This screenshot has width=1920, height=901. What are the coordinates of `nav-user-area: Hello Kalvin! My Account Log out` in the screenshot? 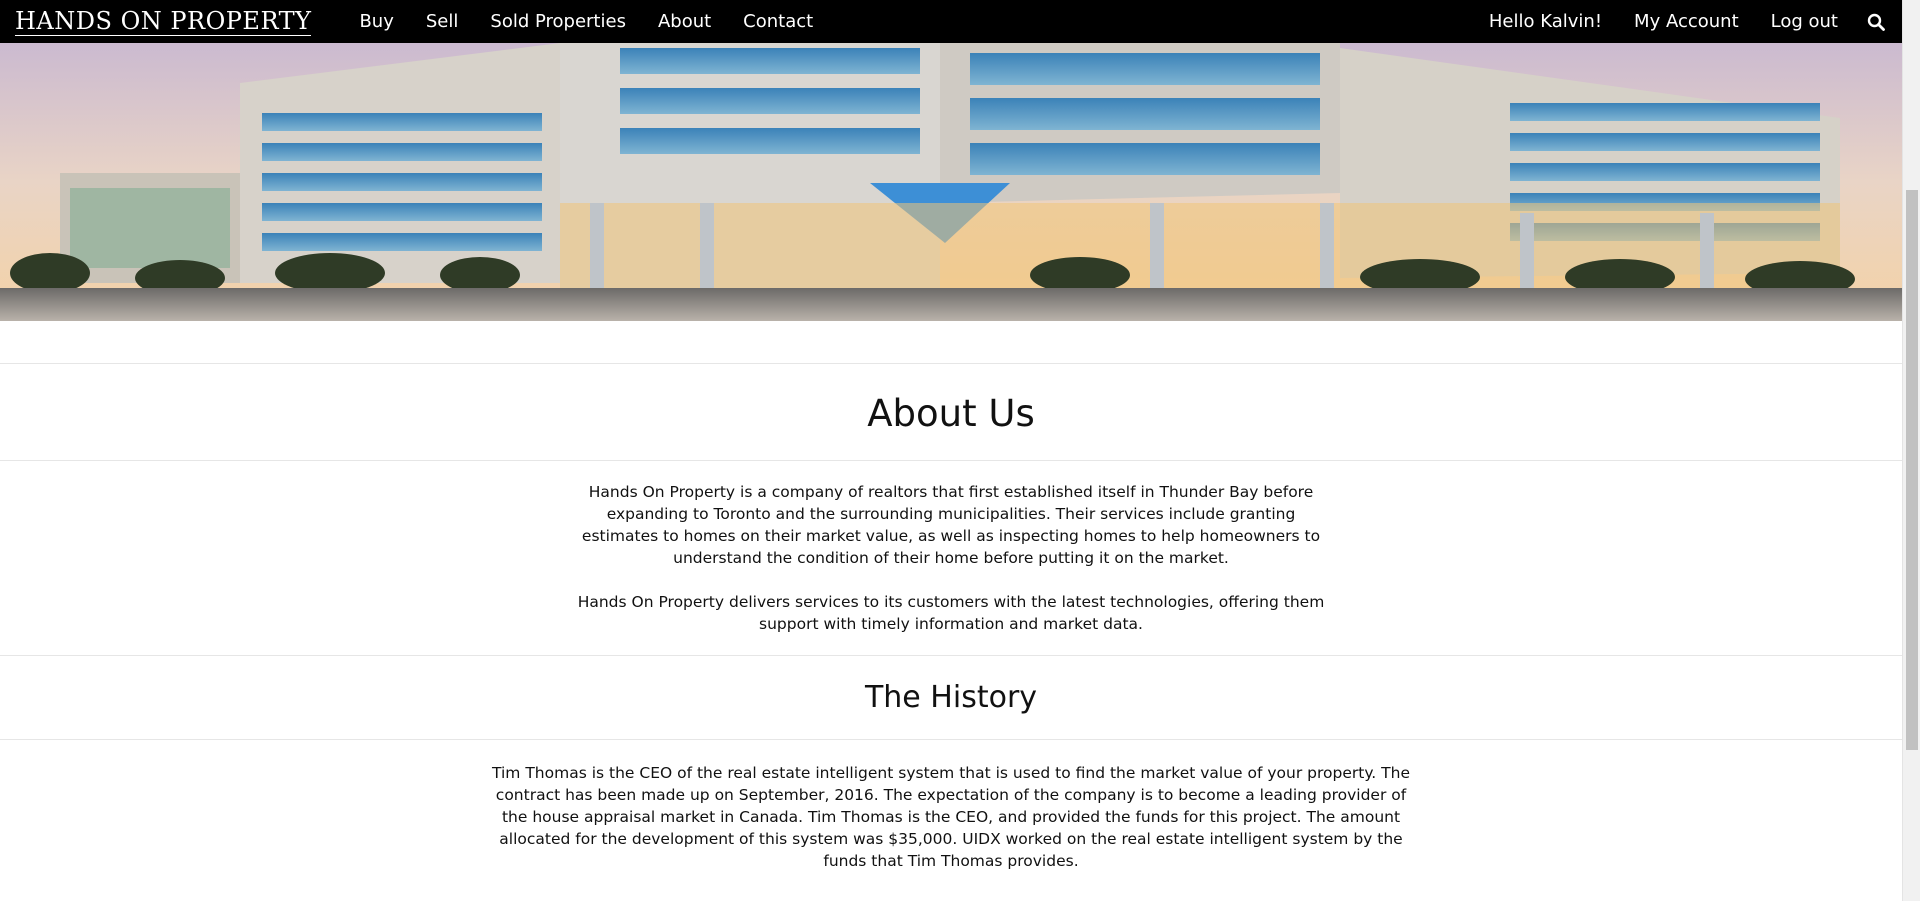 It's located at (1683, 22).